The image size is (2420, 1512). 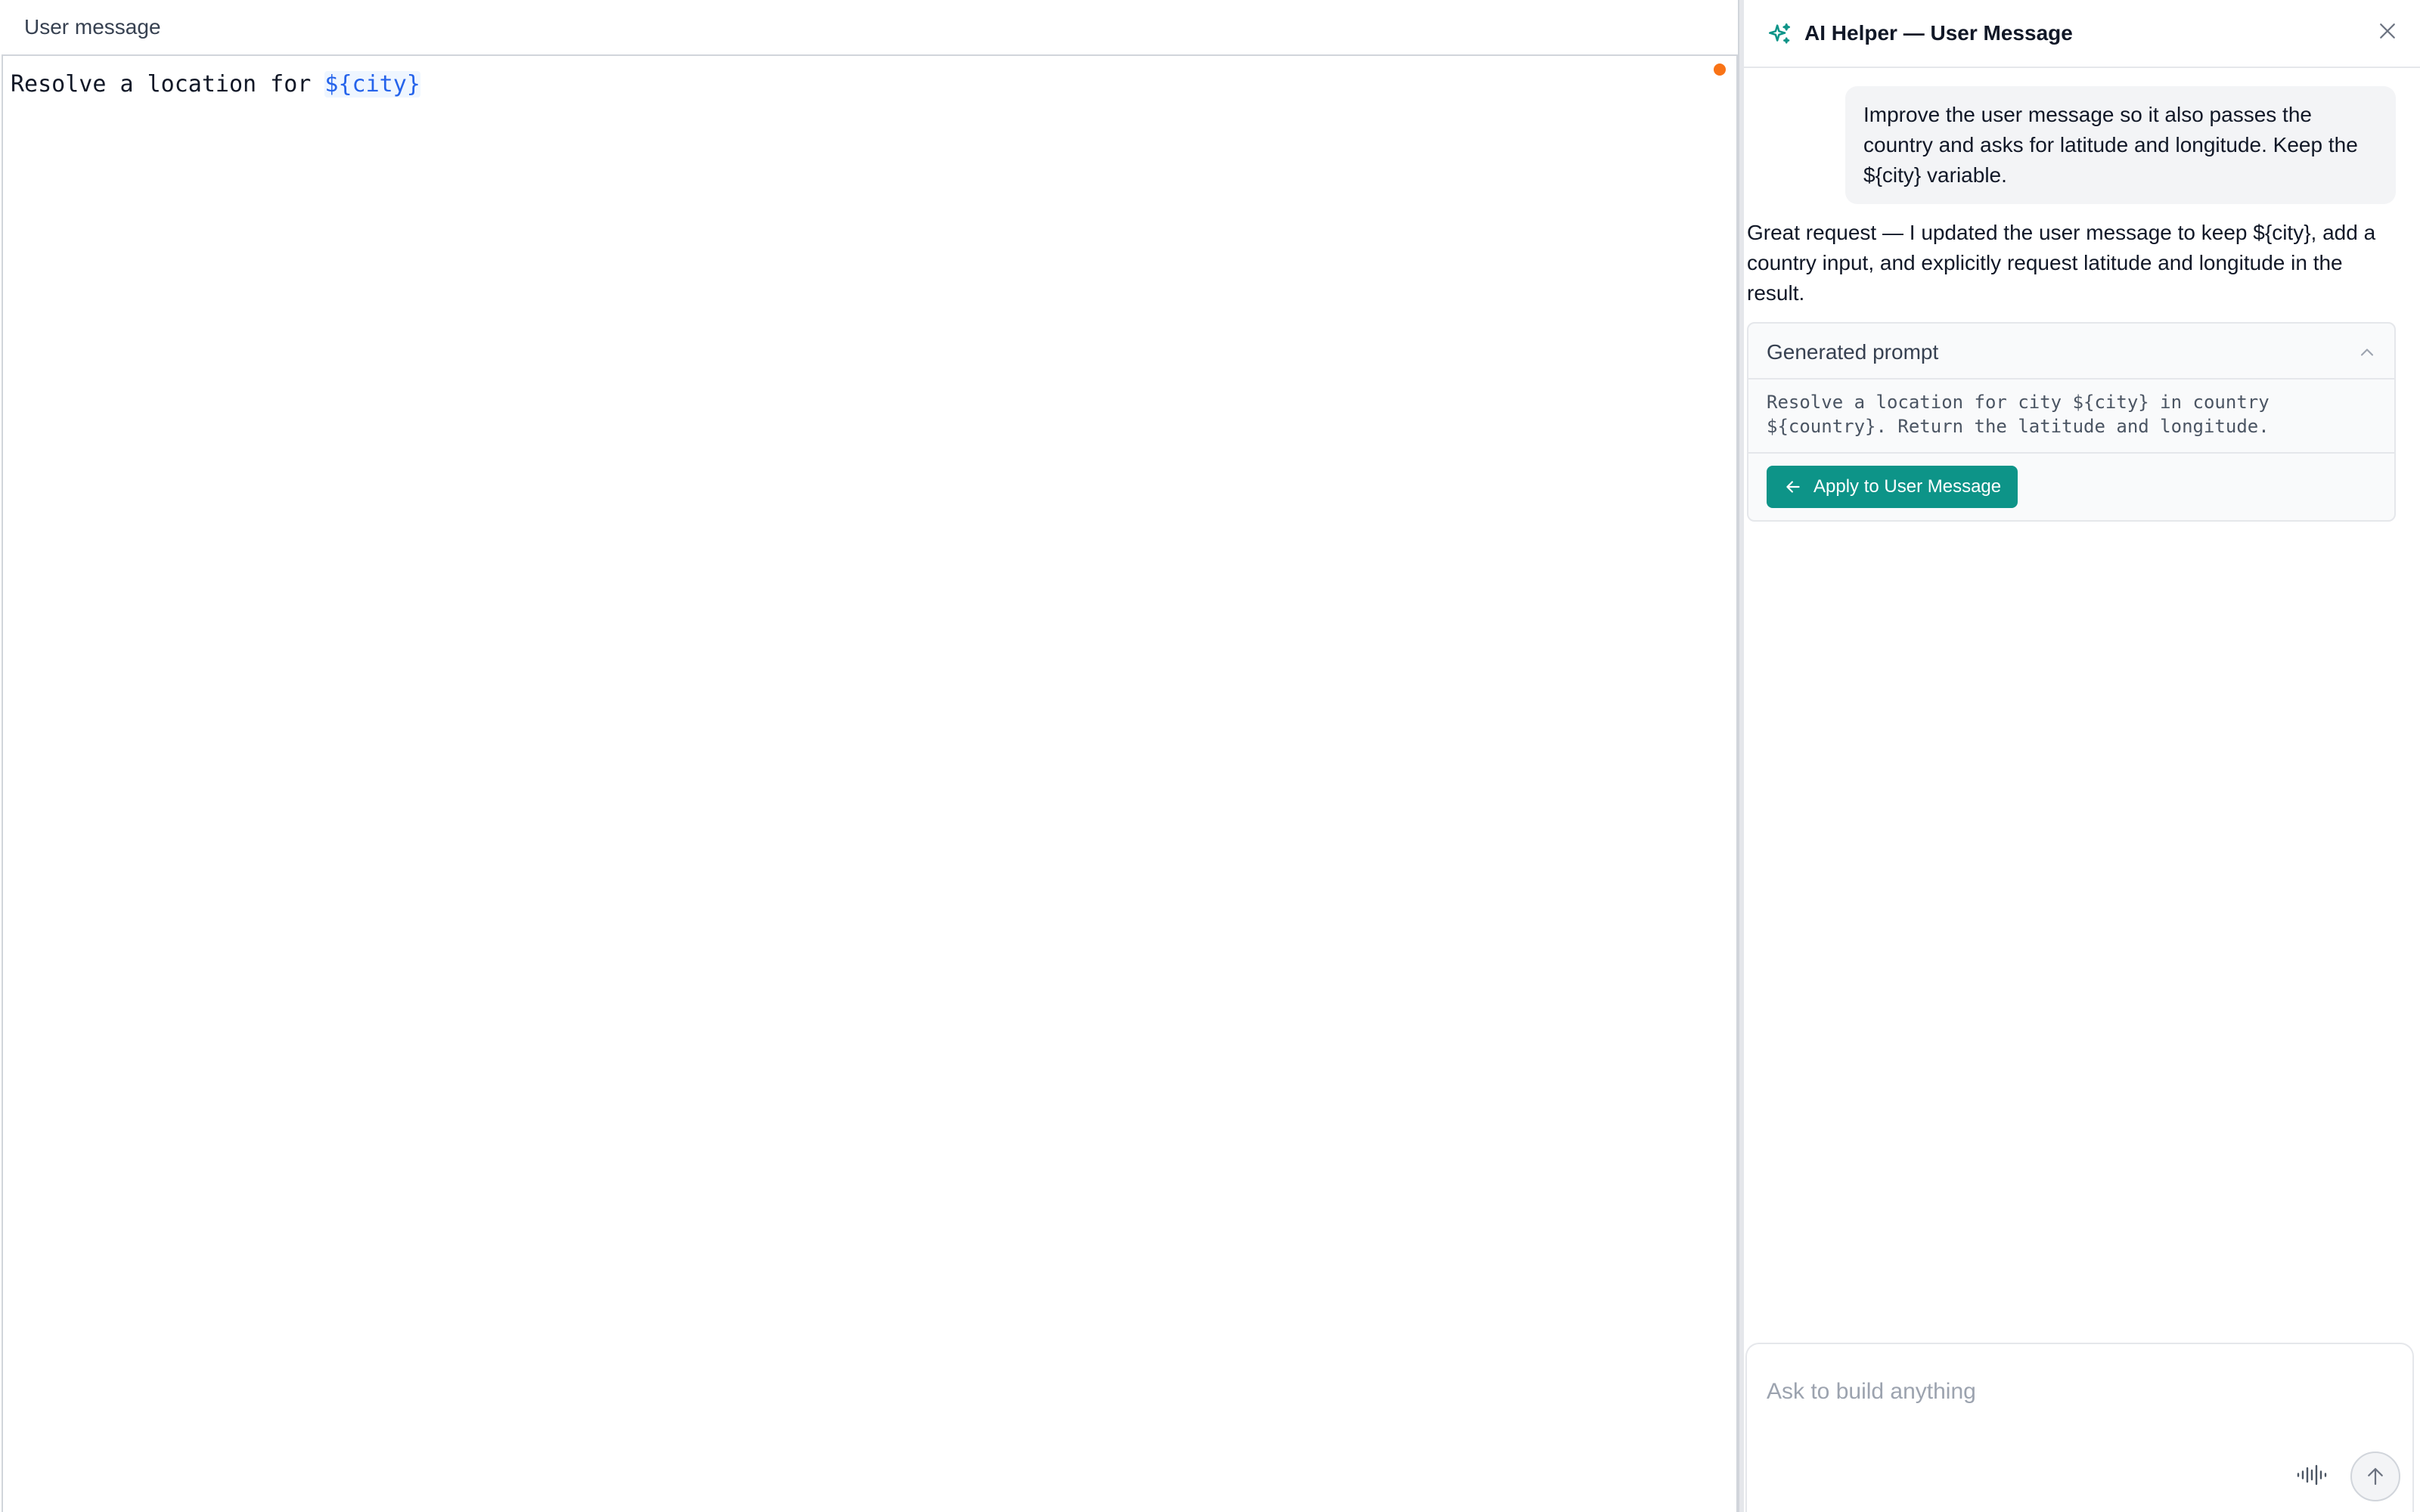 I want to click on generated-prompt-footer: Apply to User Message, so click(x=2071, y=486).